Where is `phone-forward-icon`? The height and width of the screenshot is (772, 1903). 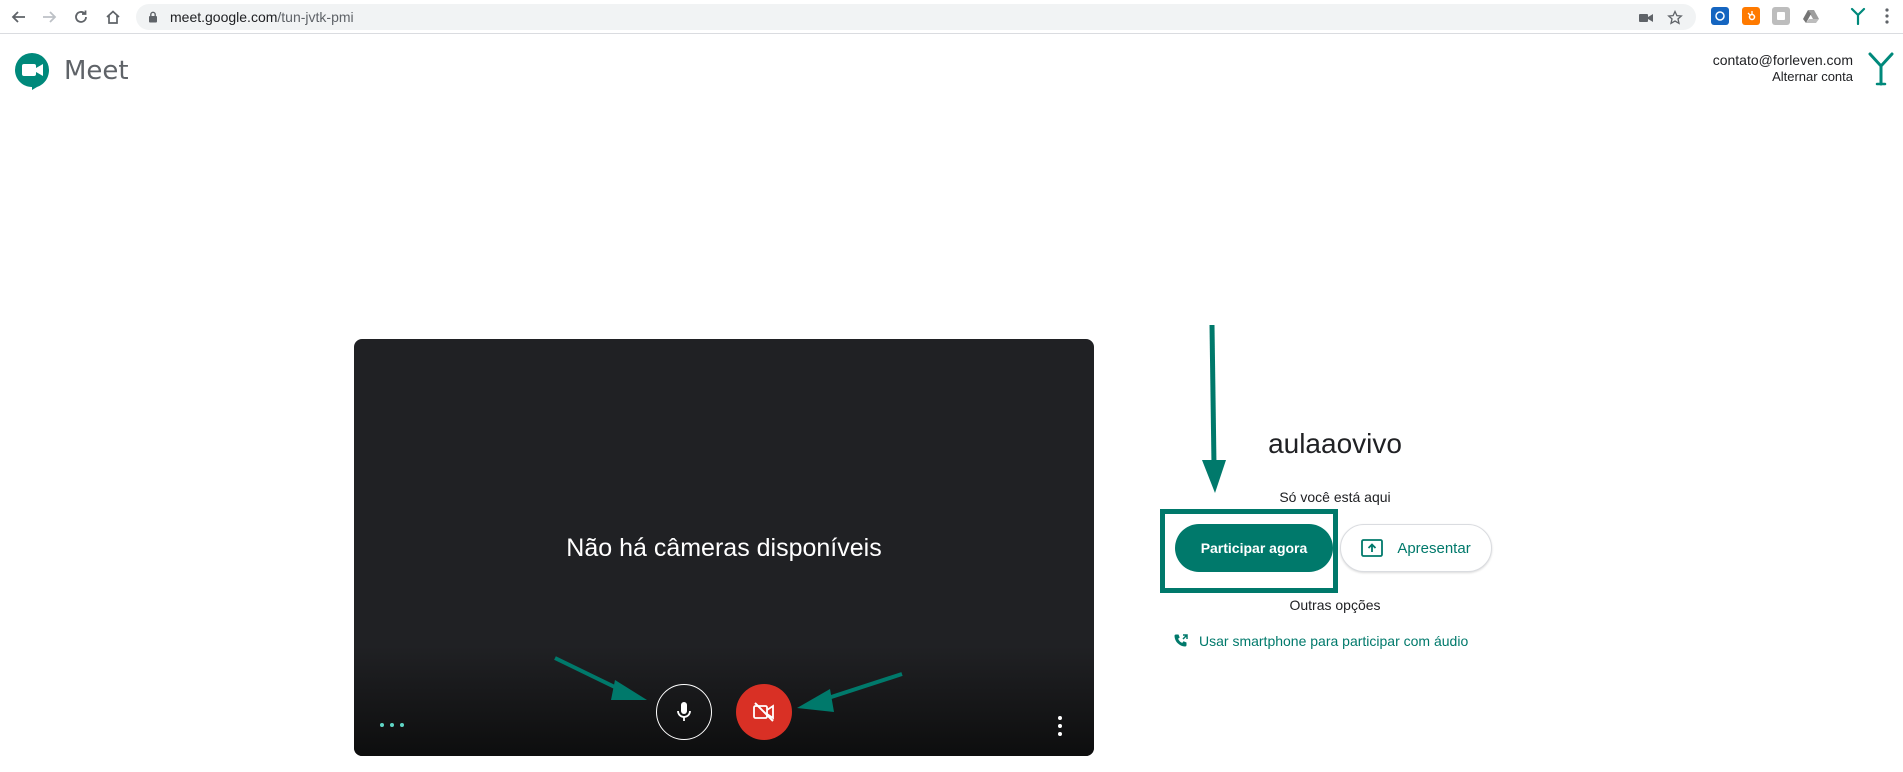
phone-forward-icon is located at coordinates (1181, 641).